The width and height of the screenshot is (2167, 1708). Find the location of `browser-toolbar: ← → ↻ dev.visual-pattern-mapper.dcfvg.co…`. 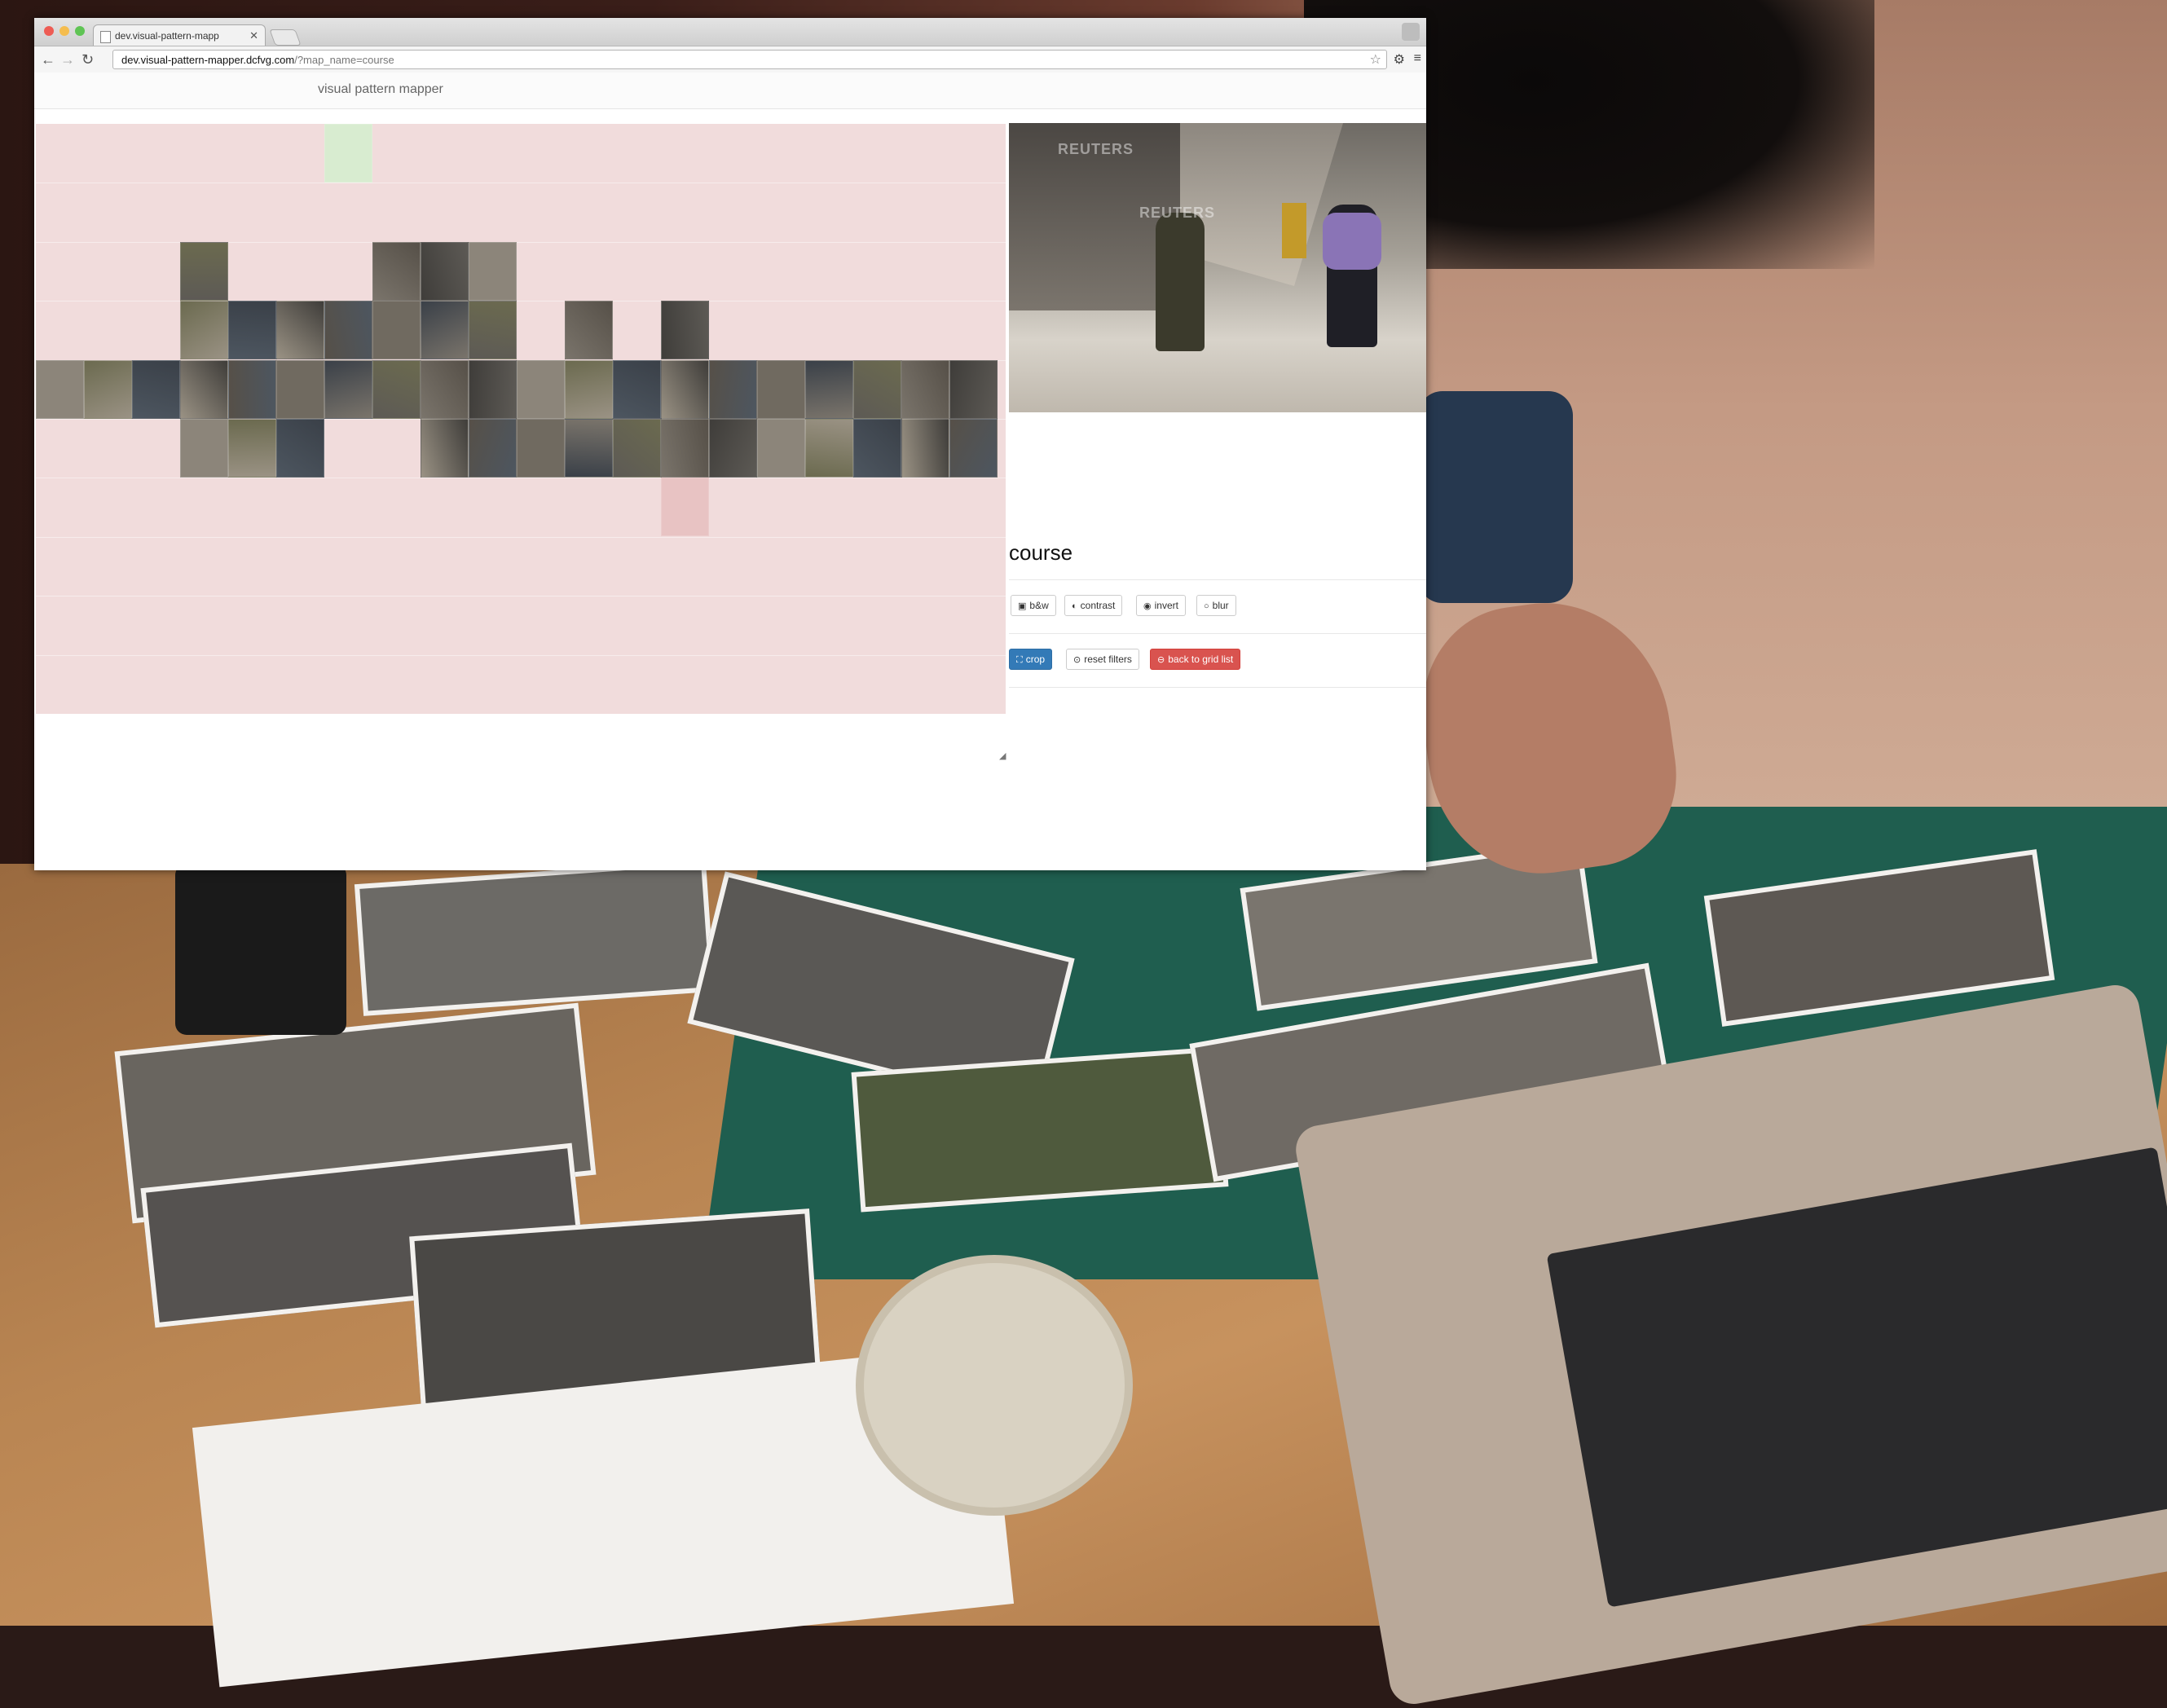

browser-toolbar: ← → ↻ dev.visual-pattern-mapper.dcfvg.co… is located at coordinates (730, 60).